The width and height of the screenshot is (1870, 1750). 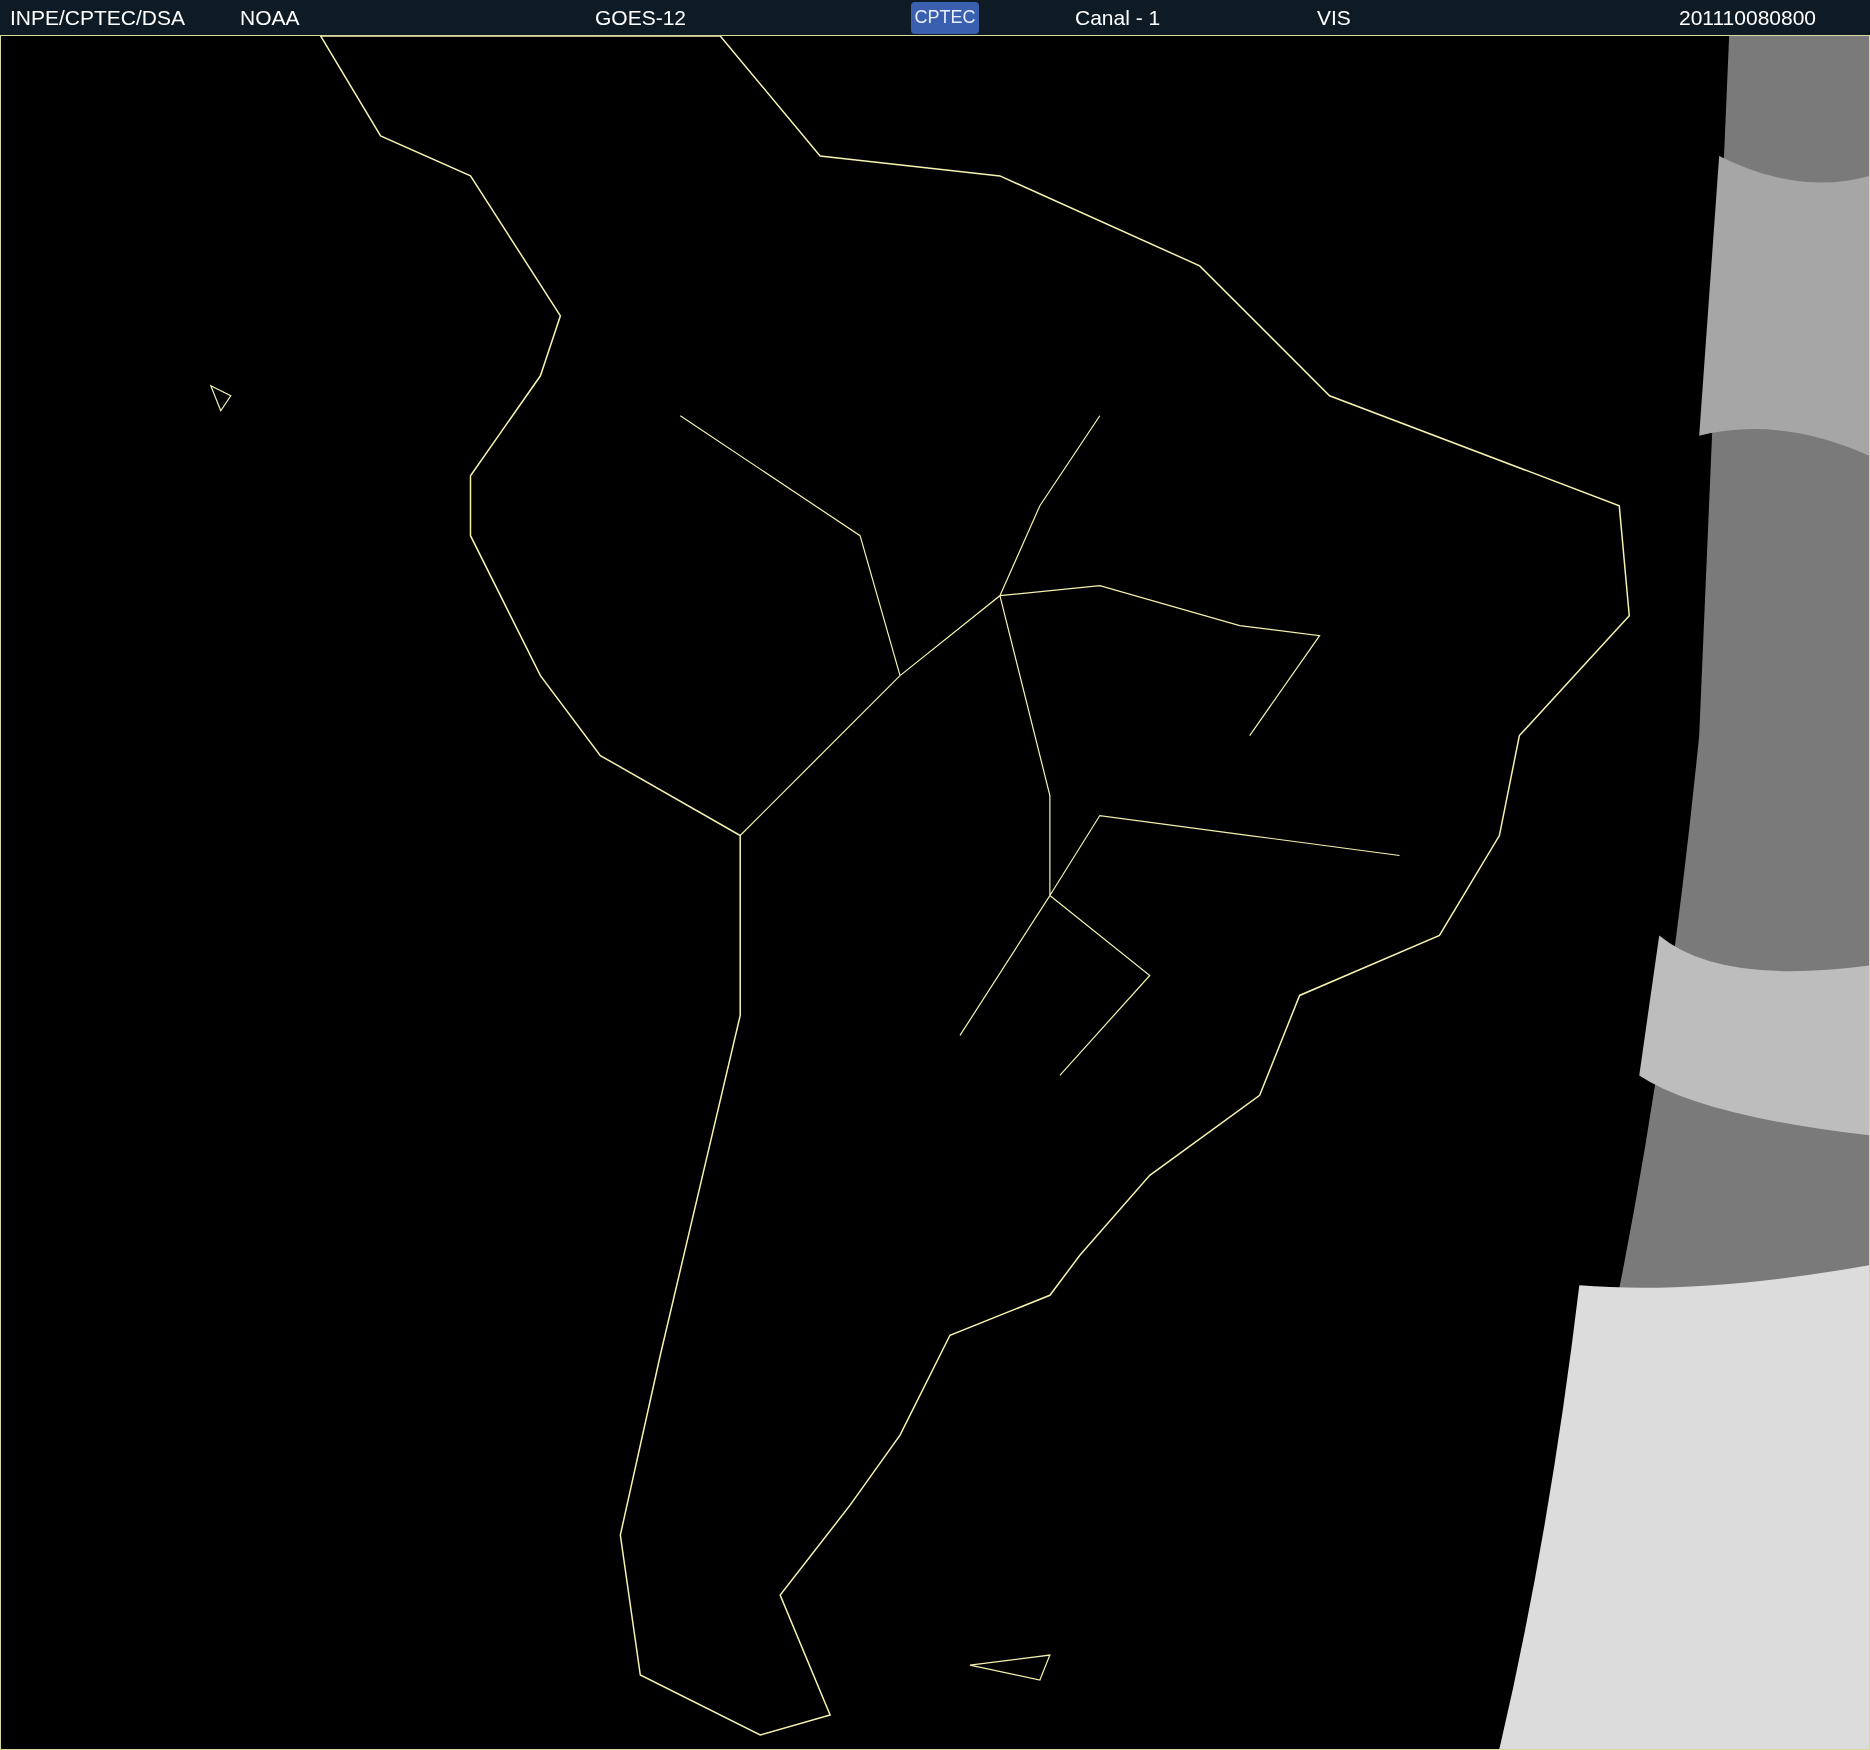 I want to click on logo: CPTEC, so click(x=945, y=17).